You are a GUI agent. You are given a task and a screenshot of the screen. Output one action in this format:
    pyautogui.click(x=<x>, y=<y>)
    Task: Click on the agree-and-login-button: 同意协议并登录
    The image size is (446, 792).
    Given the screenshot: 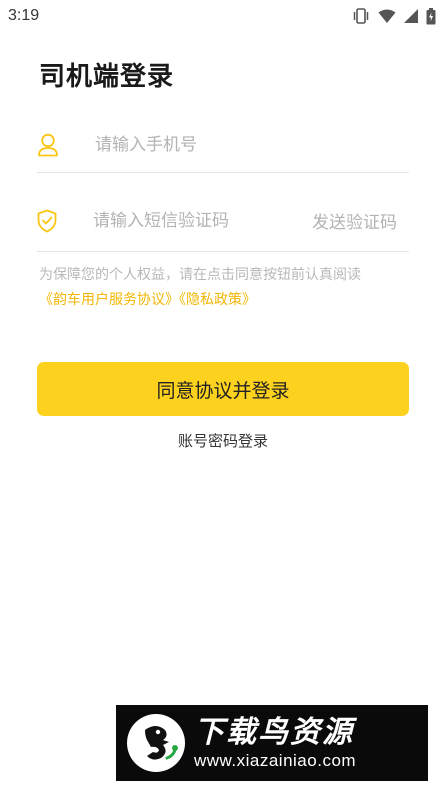 What is the action you would take?
    pyautogui.click(x=223, y=389)
    